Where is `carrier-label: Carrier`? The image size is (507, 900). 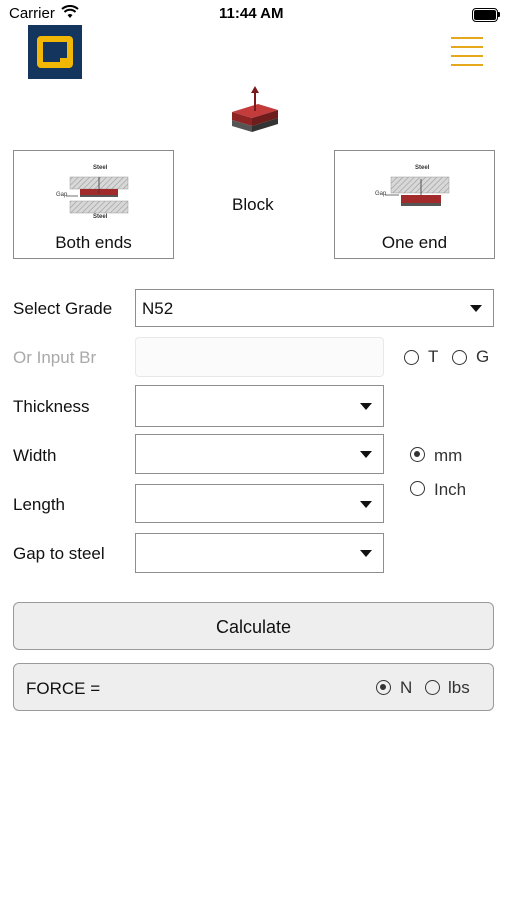
carrier-label: Carrier is located at coordinates (32, 13).